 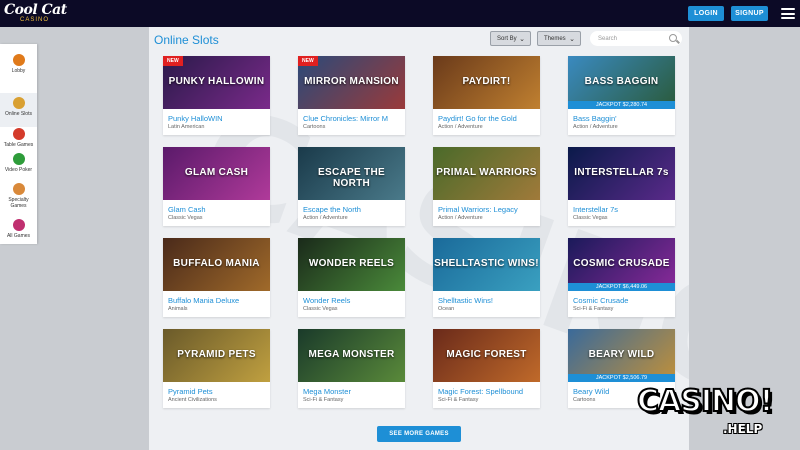 What do you see at coordinates (18, 189) in the screenshot?
I see `specialty-icon` at bounding box center [18, 189].